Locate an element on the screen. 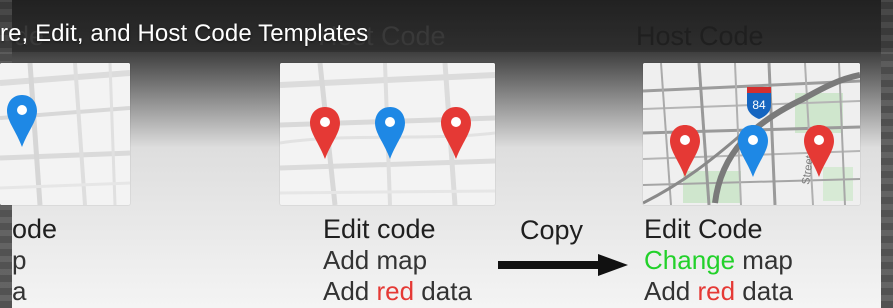 Image resolution: width=893 pixels, height=308 pixels. middle-caption-line-1: Add map is located at coordinates (375, 260).